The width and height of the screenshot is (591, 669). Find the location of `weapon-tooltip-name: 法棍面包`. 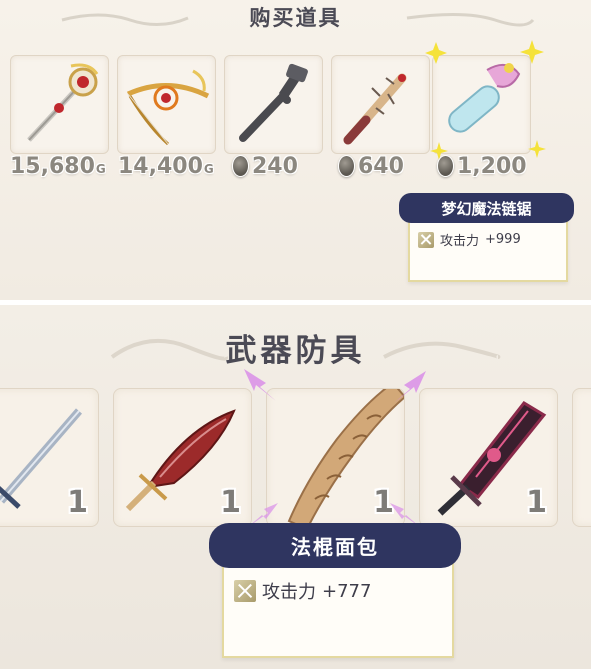

weapon-tooltip-name: 法棍面包 is located at coordinates (335, 545).